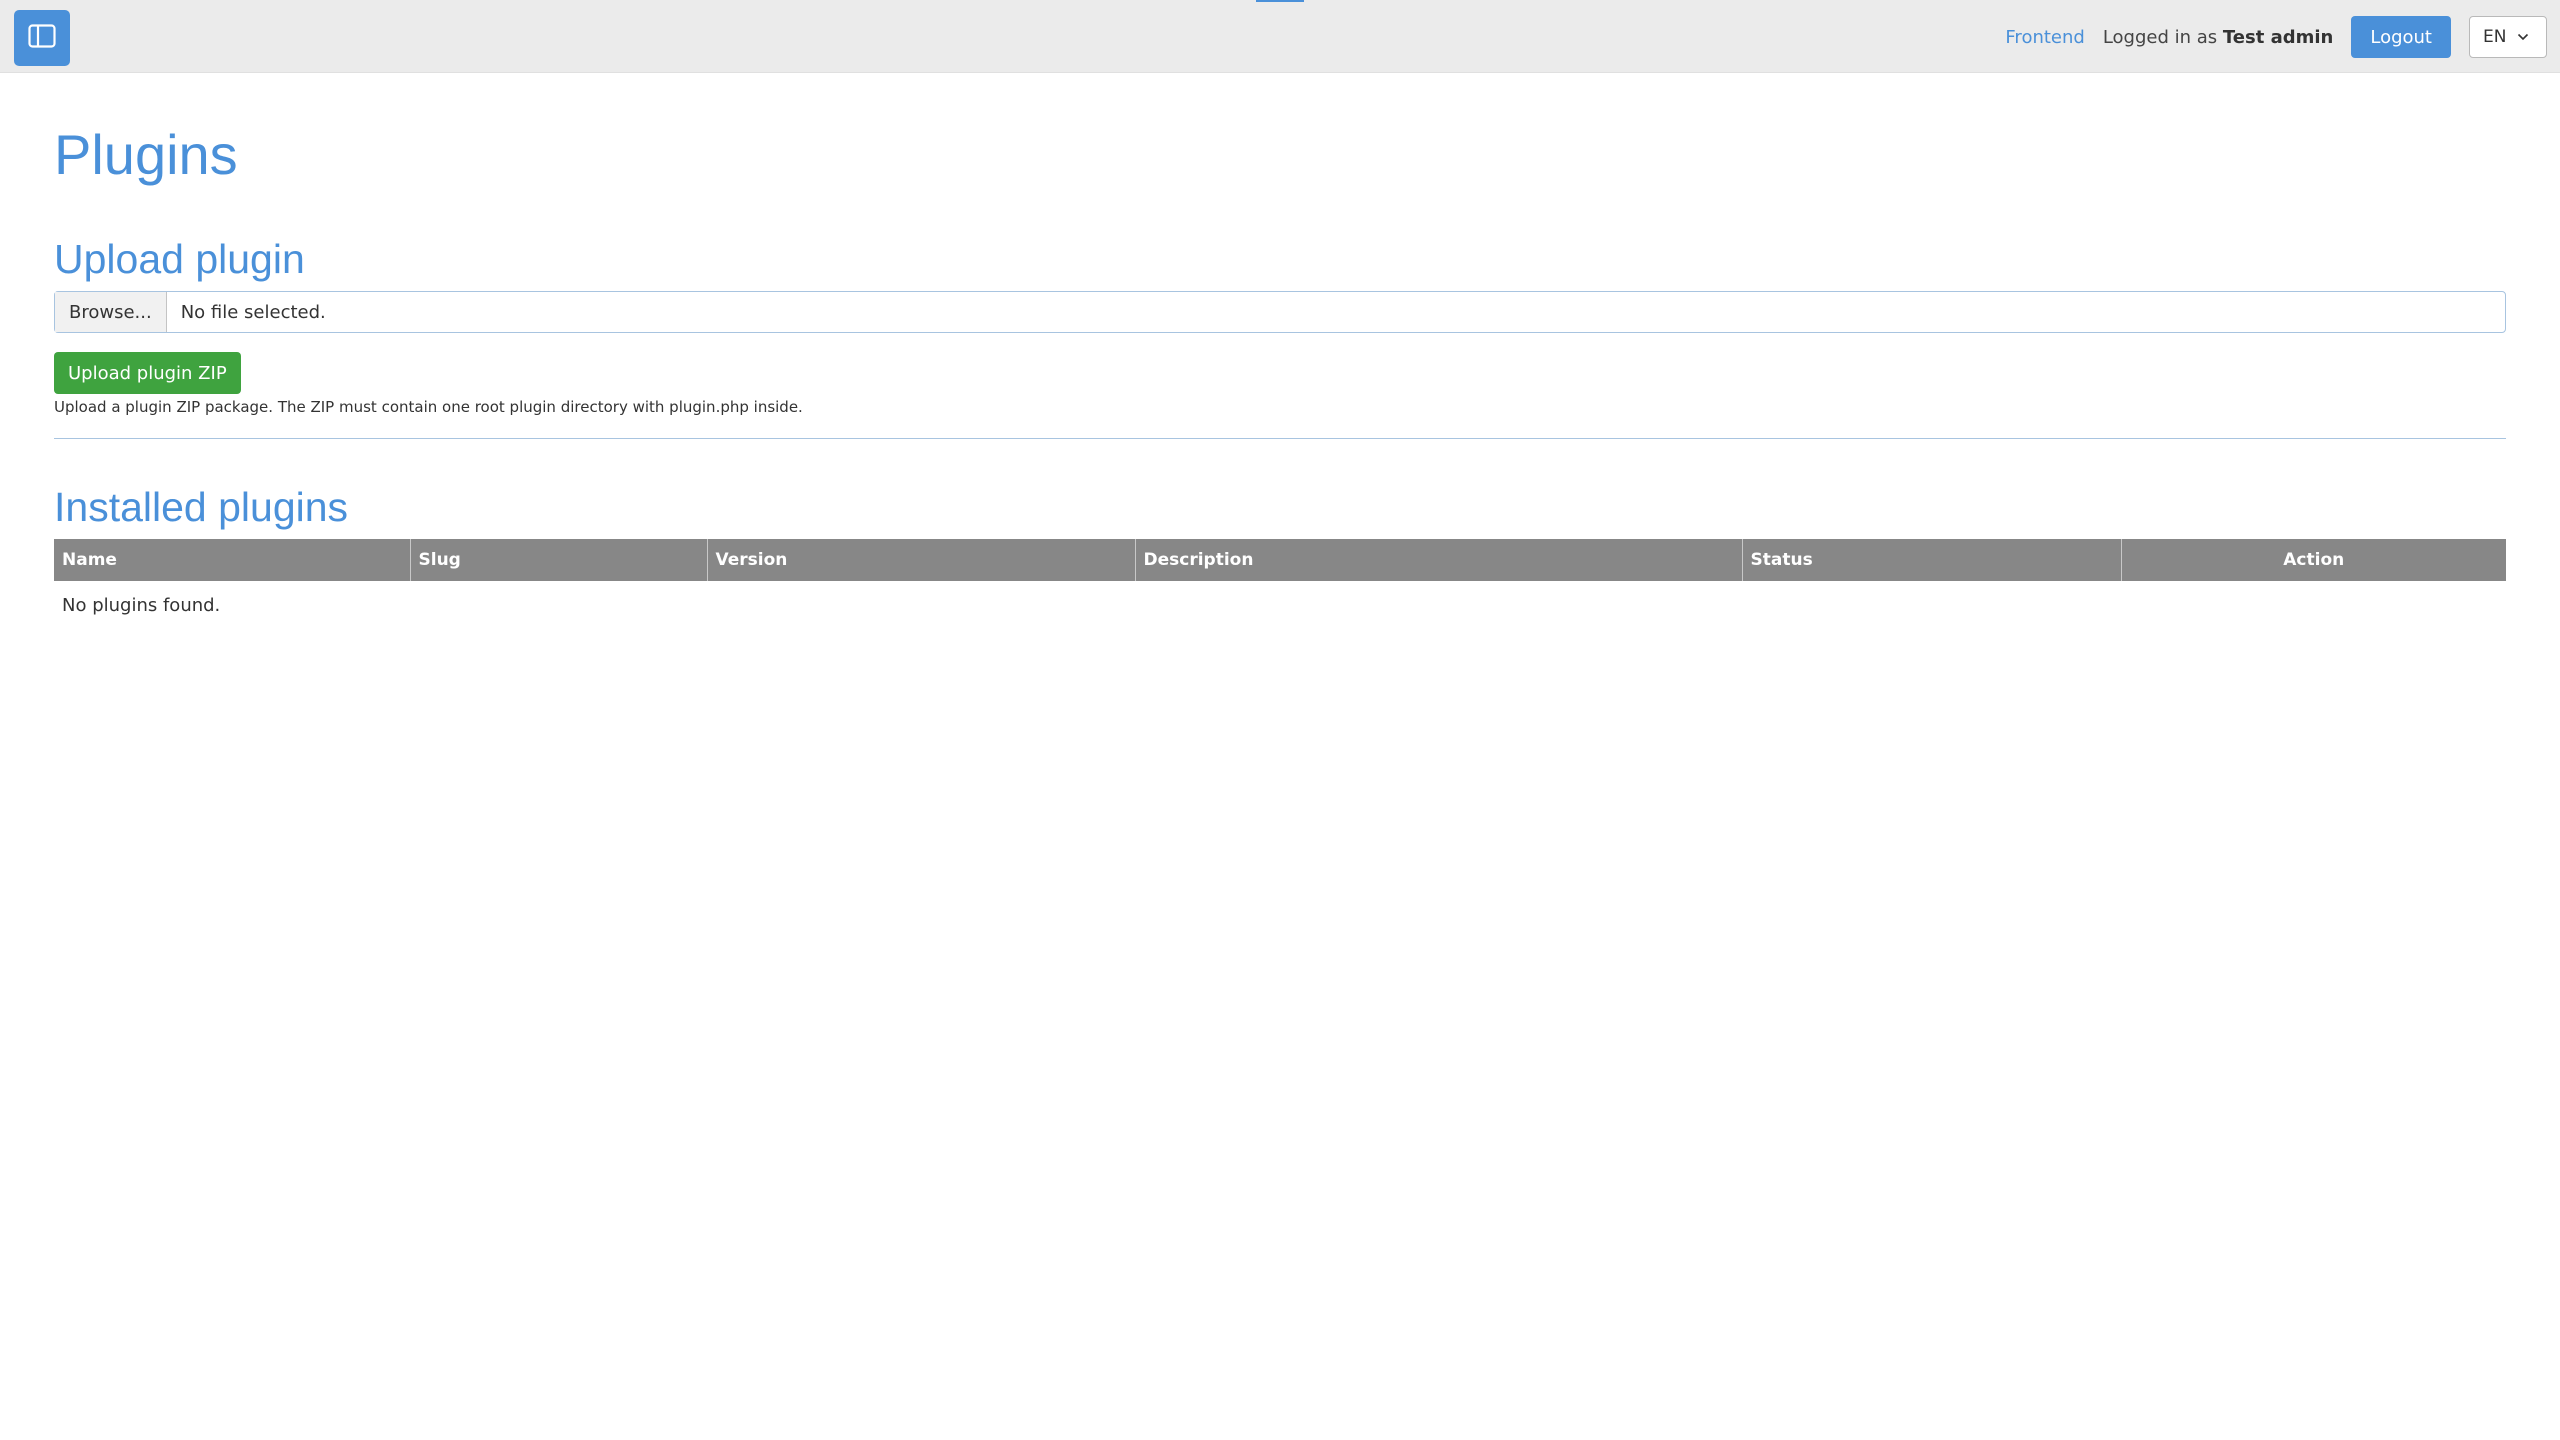 This screenshot has width=2560, height=1440. What do you see at coordinates (559, 560) in the screenshot?
I see `column-header-slug: Slug` at bounding box center [559, 560].